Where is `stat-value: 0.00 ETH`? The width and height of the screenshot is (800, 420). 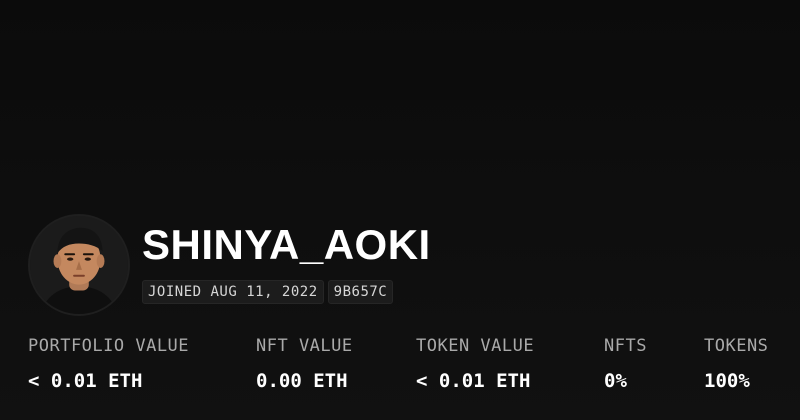
stat-value: 0.00 ETH is located at coordinates (302, 381).